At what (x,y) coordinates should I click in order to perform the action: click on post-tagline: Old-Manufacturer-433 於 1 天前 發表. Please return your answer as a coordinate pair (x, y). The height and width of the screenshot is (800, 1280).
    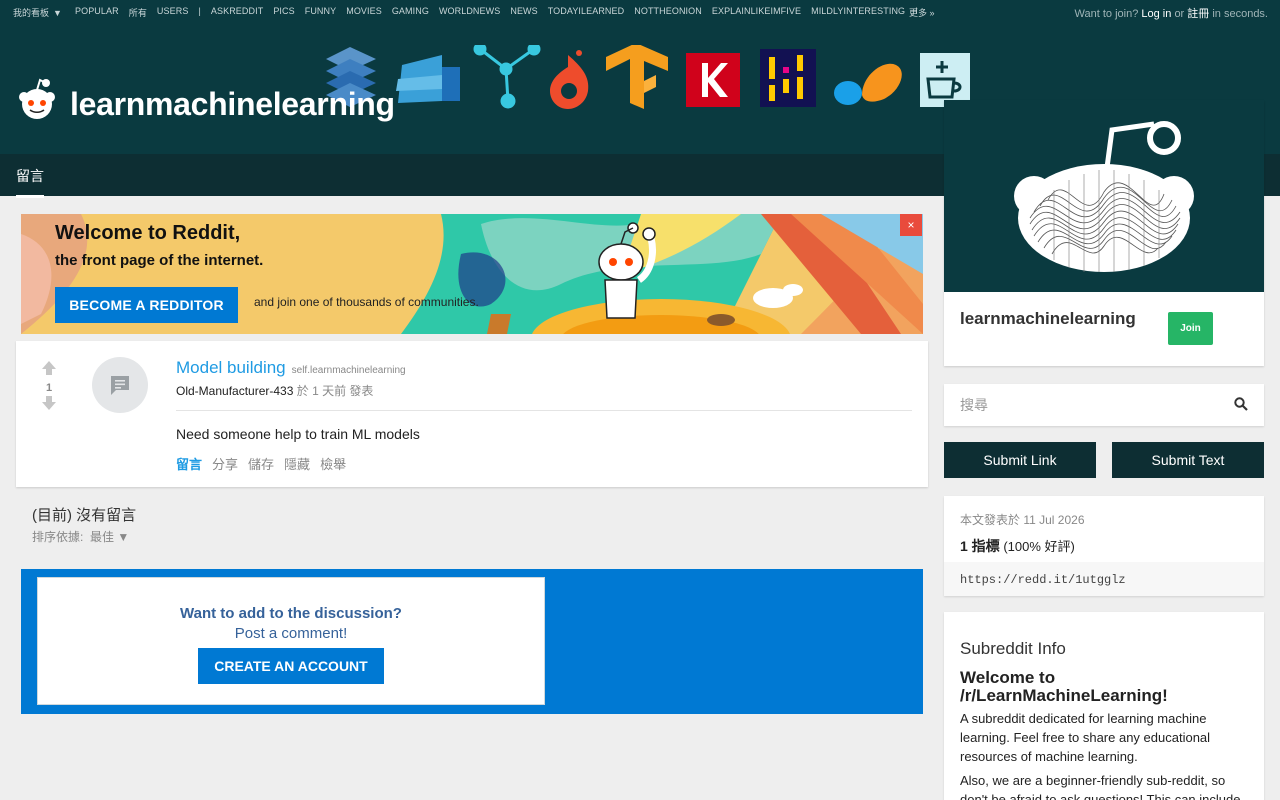
    Looking at the image, I should click on (274, 390).